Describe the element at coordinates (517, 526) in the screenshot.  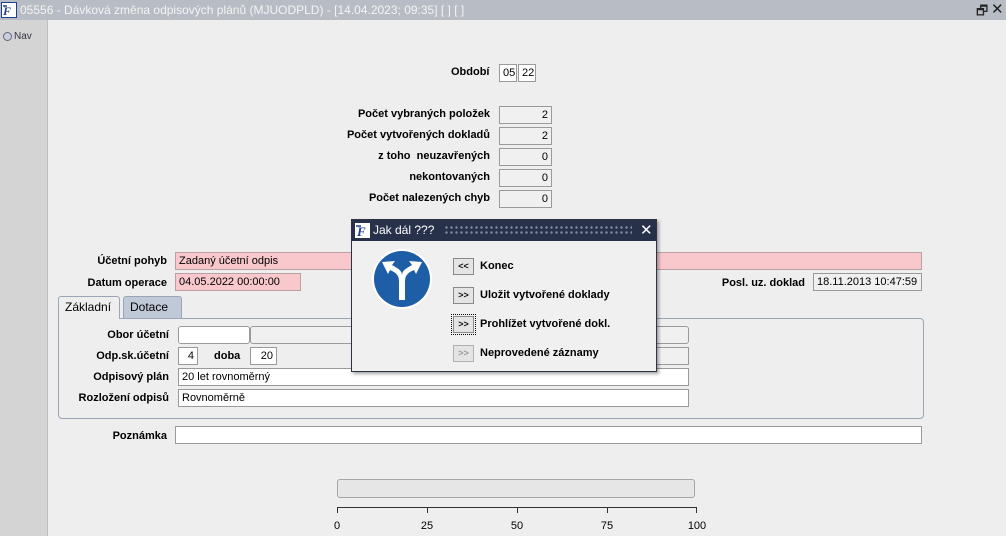
I see `progress-tick-label: 50` at that location.